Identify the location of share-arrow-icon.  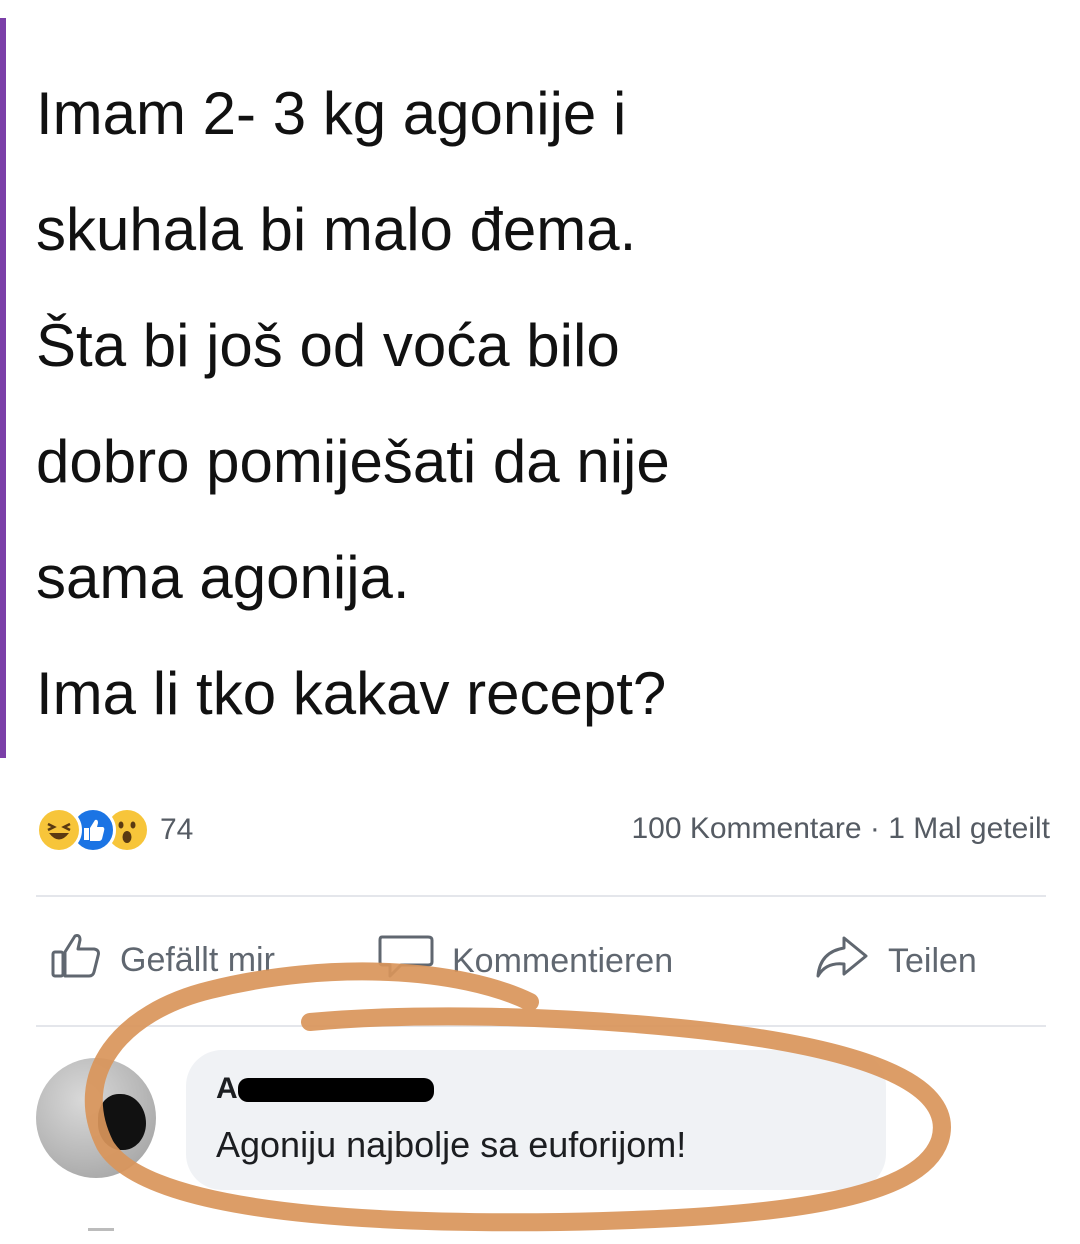
(850, 961).